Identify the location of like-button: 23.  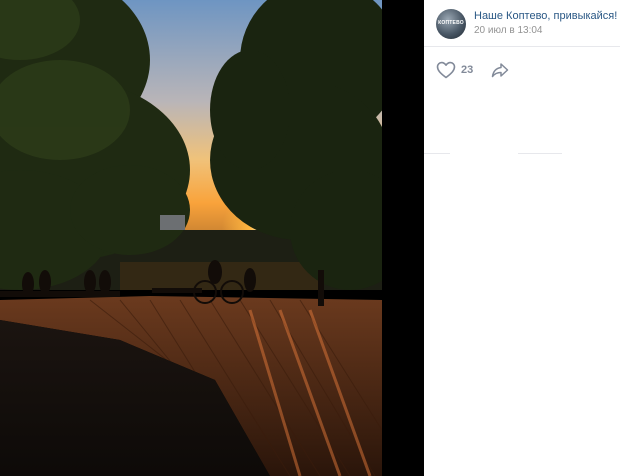
(454, 70).